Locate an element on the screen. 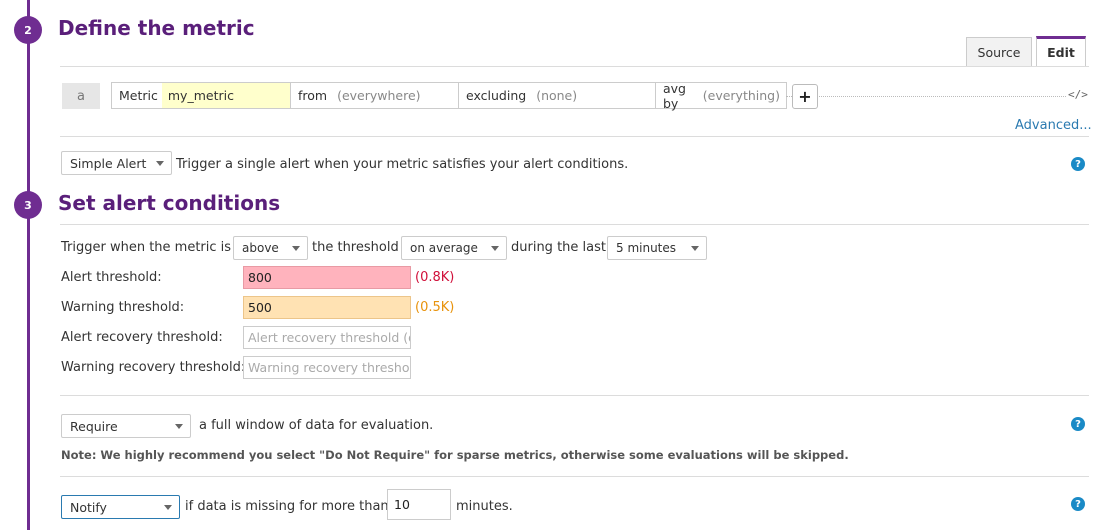 This screenshot has width=1097, height=530. comparator-value: above is located at coordinates (260, 248).